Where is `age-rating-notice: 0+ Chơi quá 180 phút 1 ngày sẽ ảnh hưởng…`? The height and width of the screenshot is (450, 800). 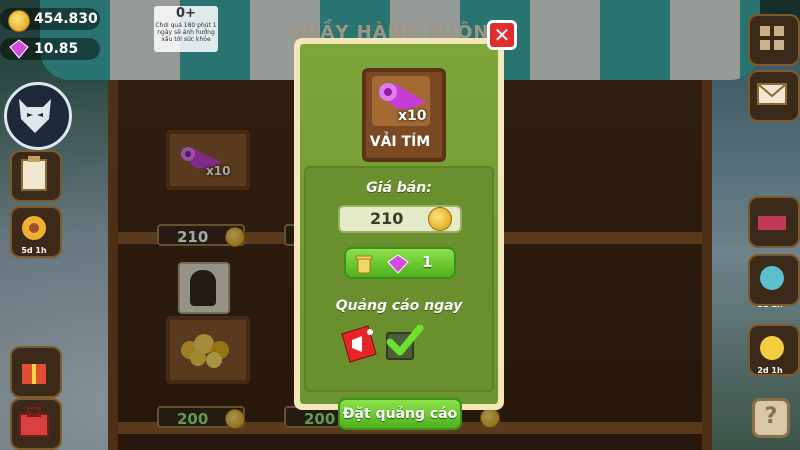
age-rating-notice: 0+ Chơi quá 180 phút 1 ngày sẽ ảnh hưởng… is located at coordinates (186, 29).